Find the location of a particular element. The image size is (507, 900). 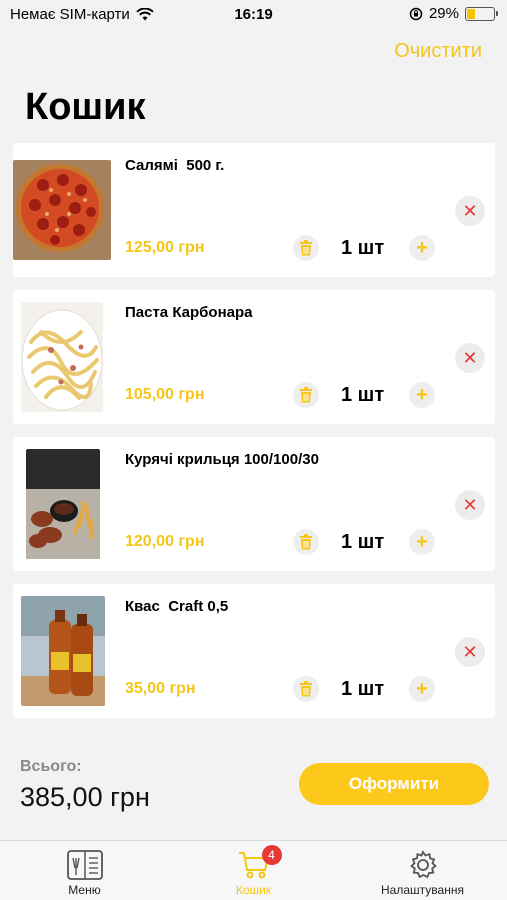

tab-bar: Меню 4 Кошик Налаштування is located at coordinates (253, 870).